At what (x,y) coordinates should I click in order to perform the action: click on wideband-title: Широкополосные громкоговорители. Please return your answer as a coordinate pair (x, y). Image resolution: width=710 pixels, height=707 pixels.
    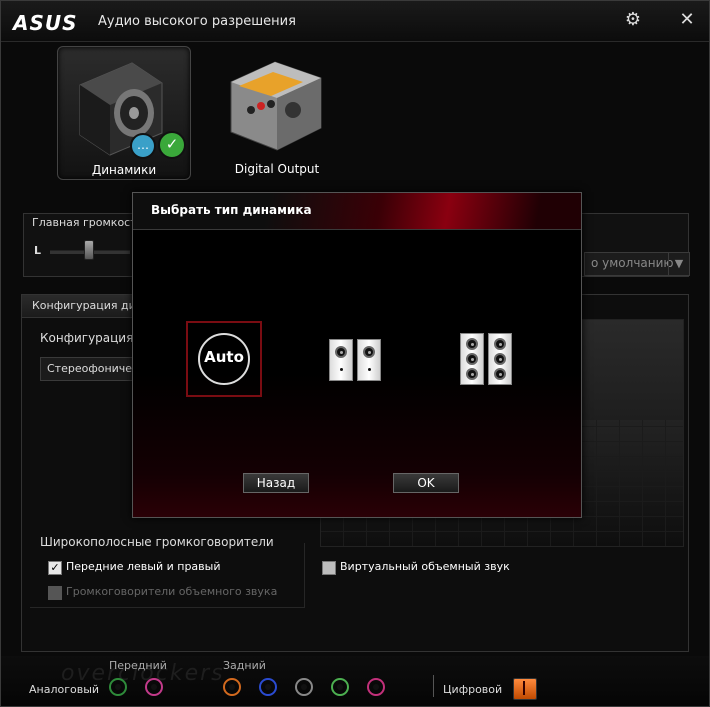
    Looking at the image, I should click on (157, 542).